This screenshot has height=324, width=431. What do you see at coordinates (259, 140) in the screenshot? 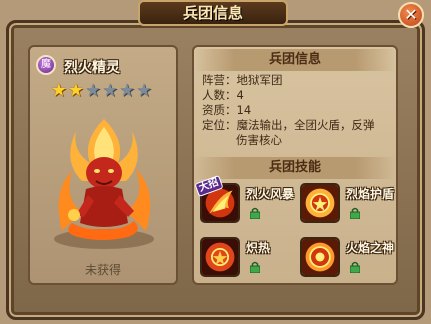
I see `info-line-role-cont: 伤害核心` at bounding box center [259, 140].